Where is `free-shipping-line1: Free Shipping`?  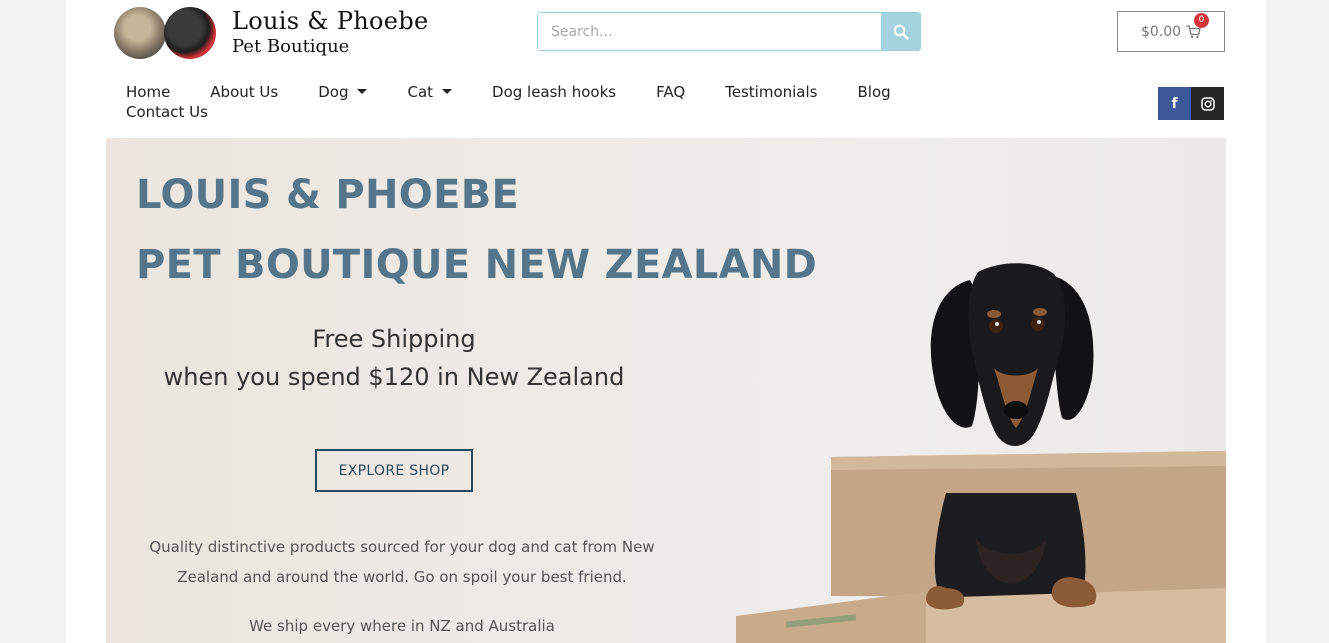
free-shipping-line1: Free Shipping is located at coordinates (394, 339).